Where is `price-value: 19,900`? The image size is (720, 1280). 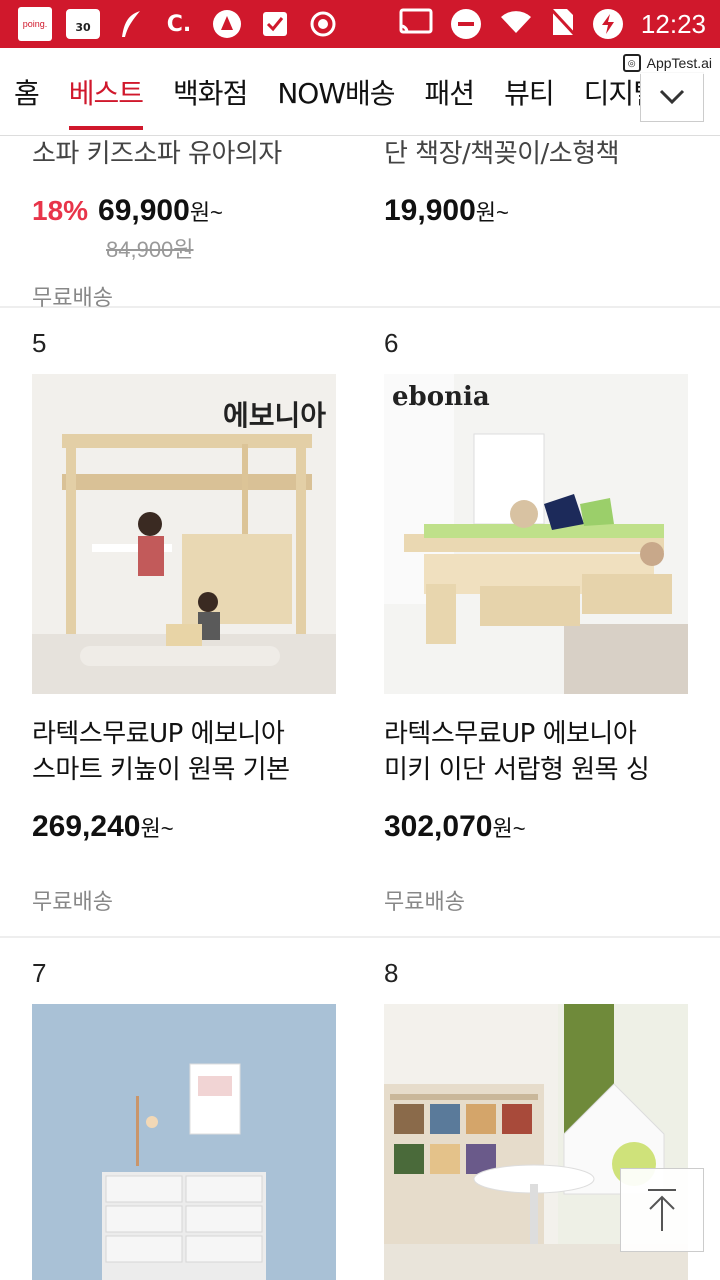 price-value: 19,900 is located at coordinates (430, 210).